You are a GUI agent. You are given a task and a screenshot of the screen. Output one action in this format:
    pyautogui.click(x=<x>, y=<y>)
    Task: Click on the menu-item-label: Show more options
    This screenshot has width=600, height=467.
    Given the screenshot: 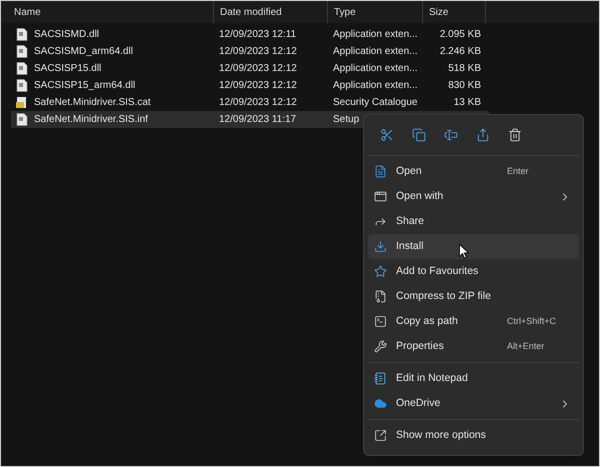 What is the action you would take?
    pyautogui.click(x=441, y=435)
    